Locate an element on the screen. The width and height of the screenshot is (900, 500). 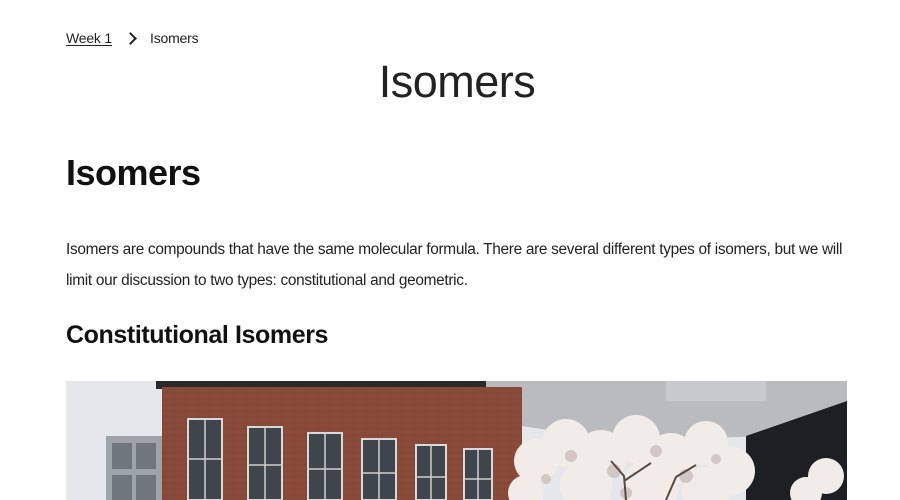
sub-heading-constitutional-isomers: Constitutional Isomers is located at coordinates (197, 335).